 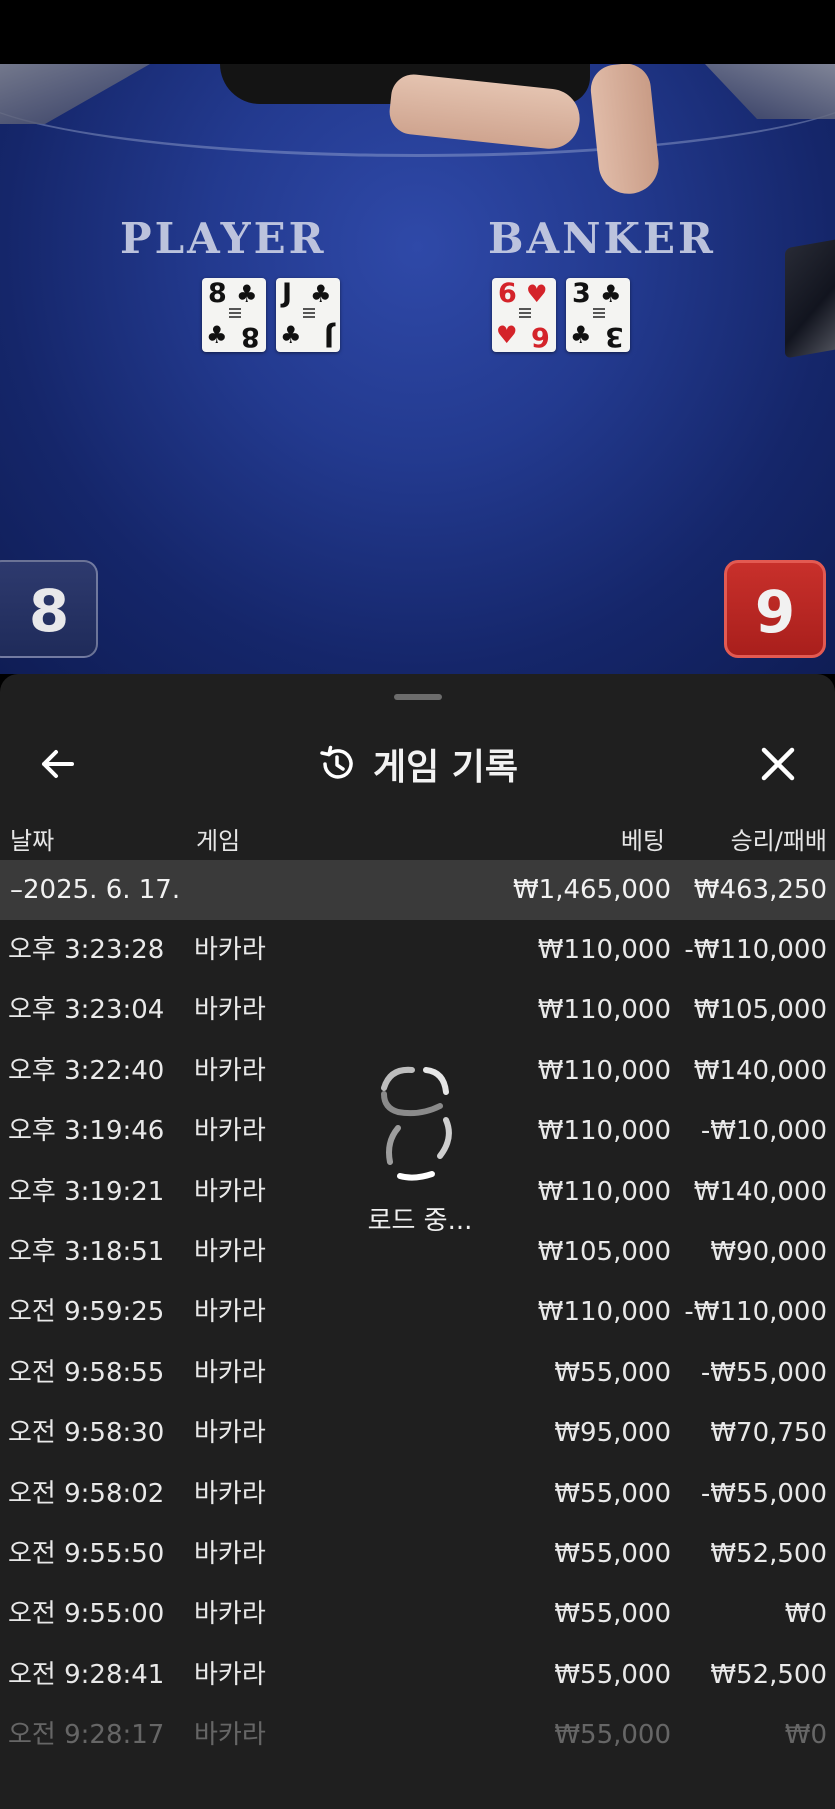 What do you see at coordinates (768, 1251) in the screenshot?
I see `row-win-loss: ₩90,000` at bounding box center [768, 1251].